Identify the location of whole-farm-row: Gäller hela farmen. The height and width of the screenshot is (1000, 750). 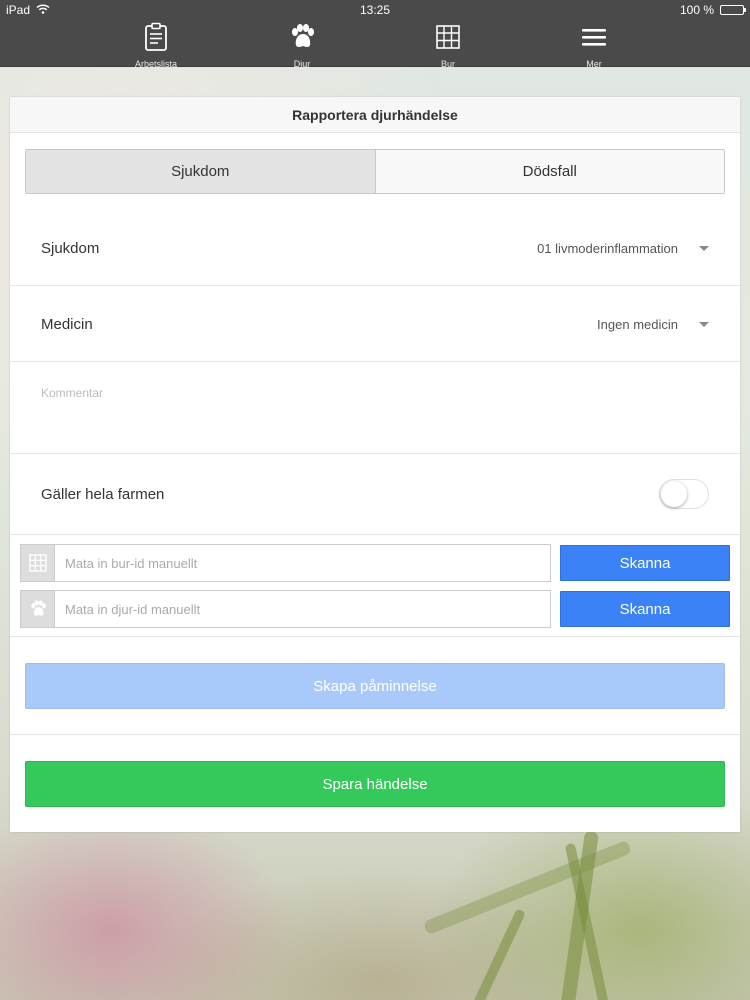
(375, 494).